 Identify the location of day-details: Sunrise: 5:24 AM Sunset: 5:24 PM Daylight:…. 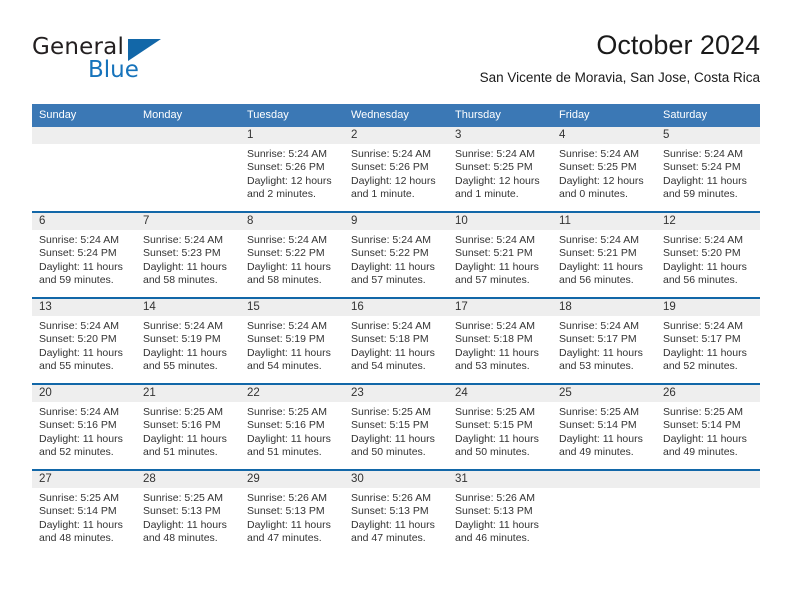
(708, 173).